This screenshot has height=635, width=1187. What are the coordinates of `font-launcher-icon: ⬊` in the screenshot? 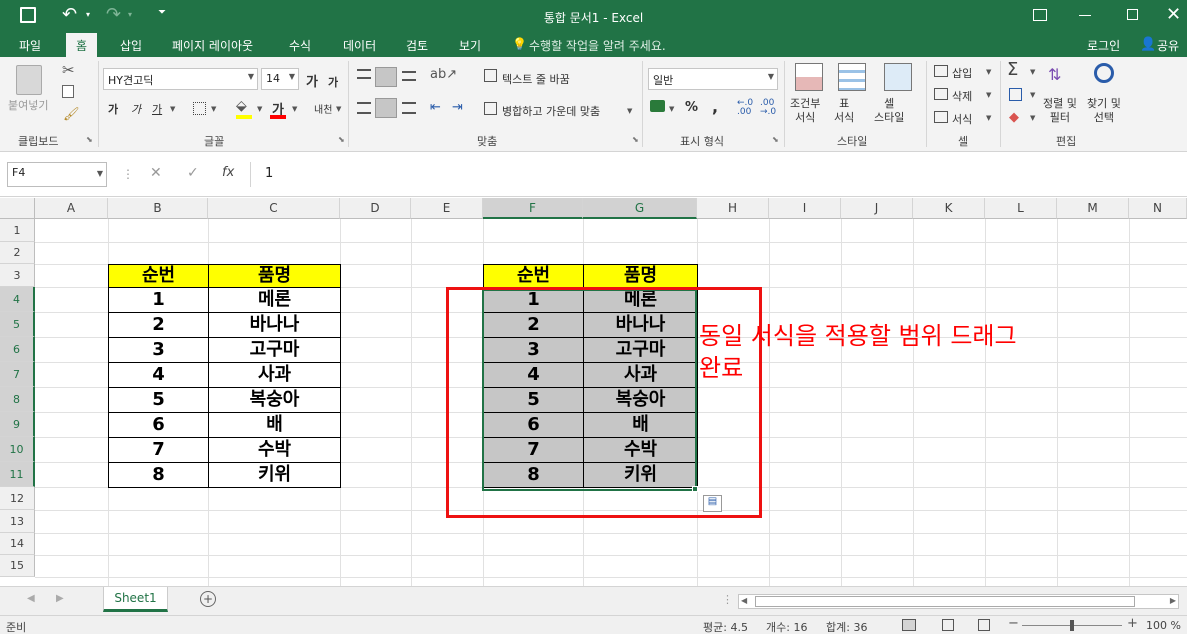 It's located at (341, 139).